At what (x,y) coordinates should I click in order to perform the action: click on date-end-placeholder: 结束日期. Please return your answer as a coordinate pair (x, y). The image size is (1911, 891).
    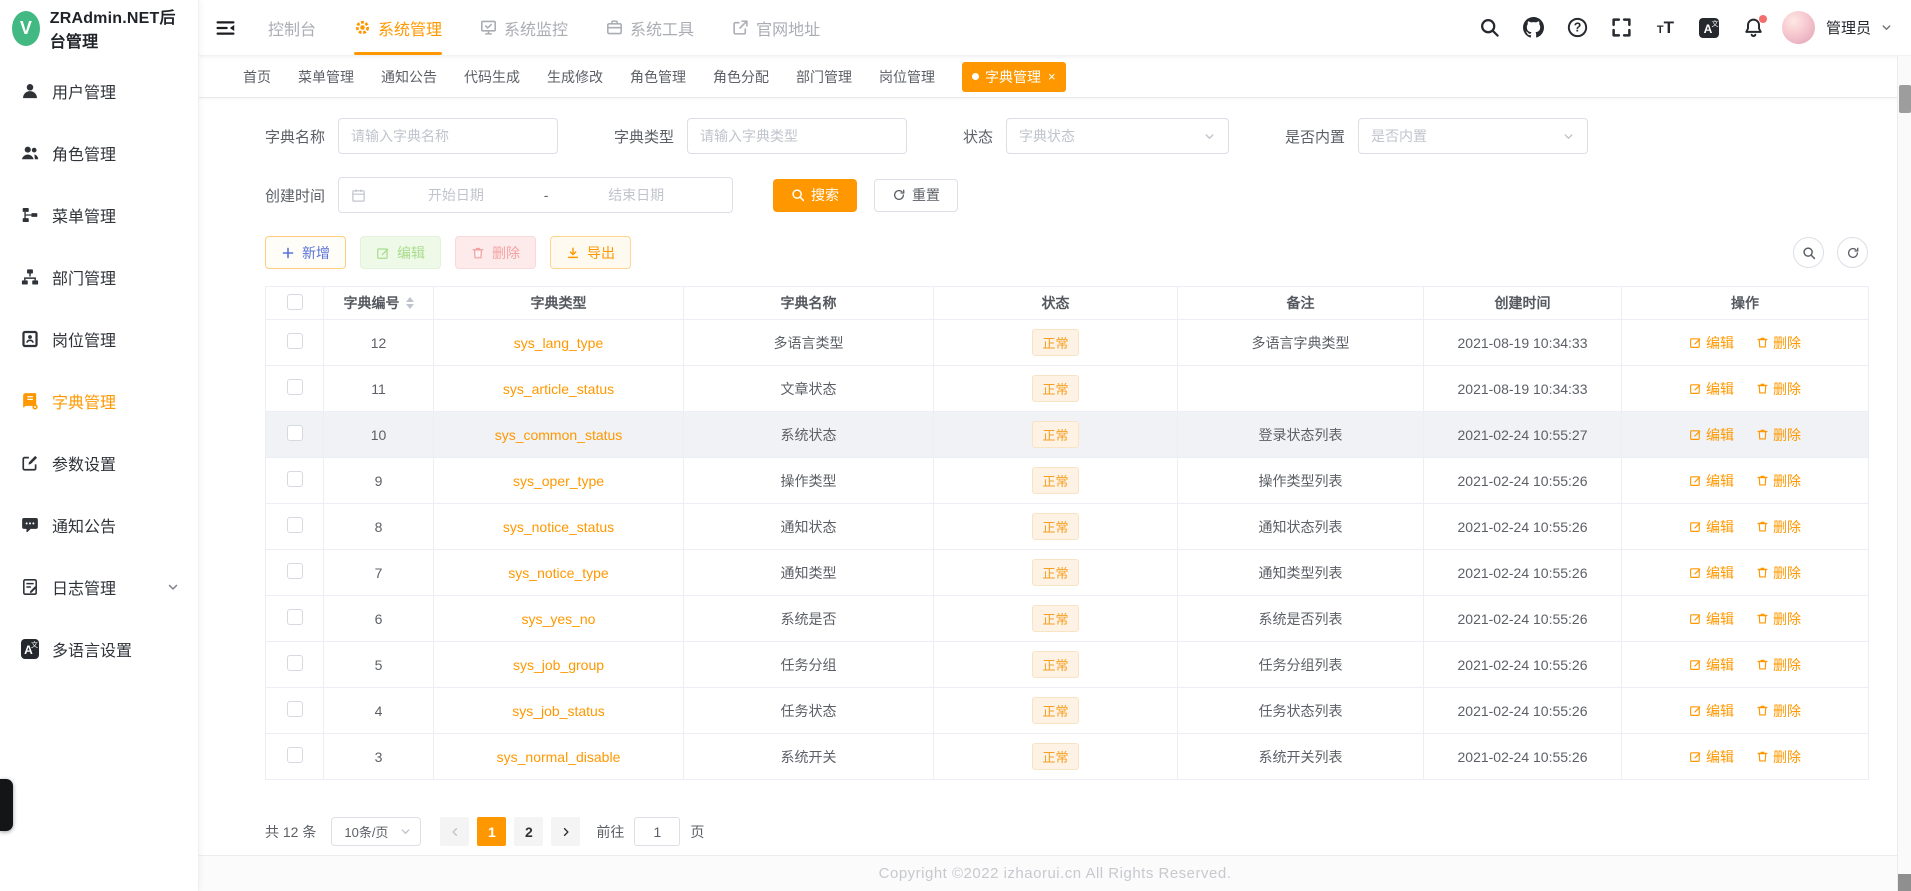
    Looking at the image, I should click on (636, 195).